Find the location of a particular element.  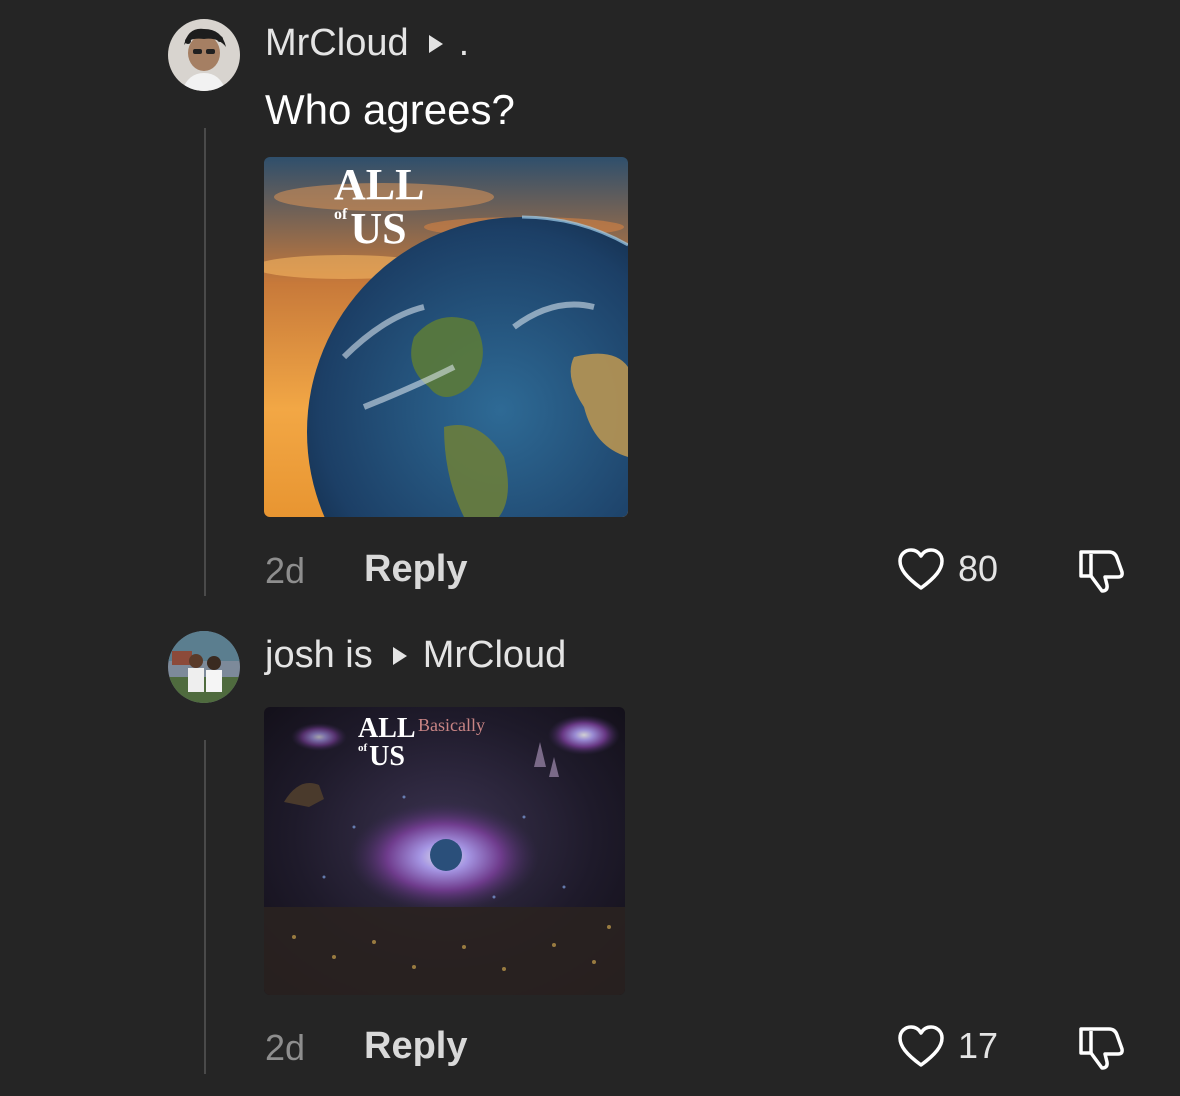

comment-image: ALL of US is located at coordinates (446, 337).